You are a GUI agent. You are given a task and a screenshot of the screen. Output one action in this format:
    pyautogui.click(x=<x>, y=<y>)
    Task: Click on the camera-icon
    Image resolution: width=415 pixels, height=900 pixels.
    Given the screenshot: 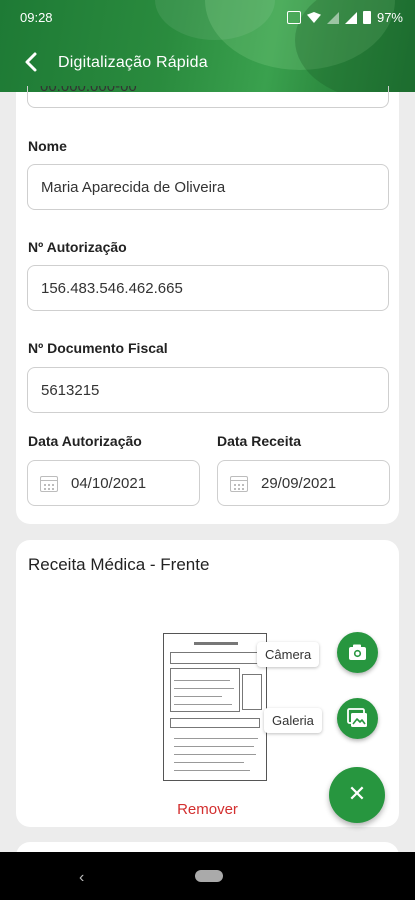 What is the action you would take?
    pyautogui.click(x=357, y=652)
    